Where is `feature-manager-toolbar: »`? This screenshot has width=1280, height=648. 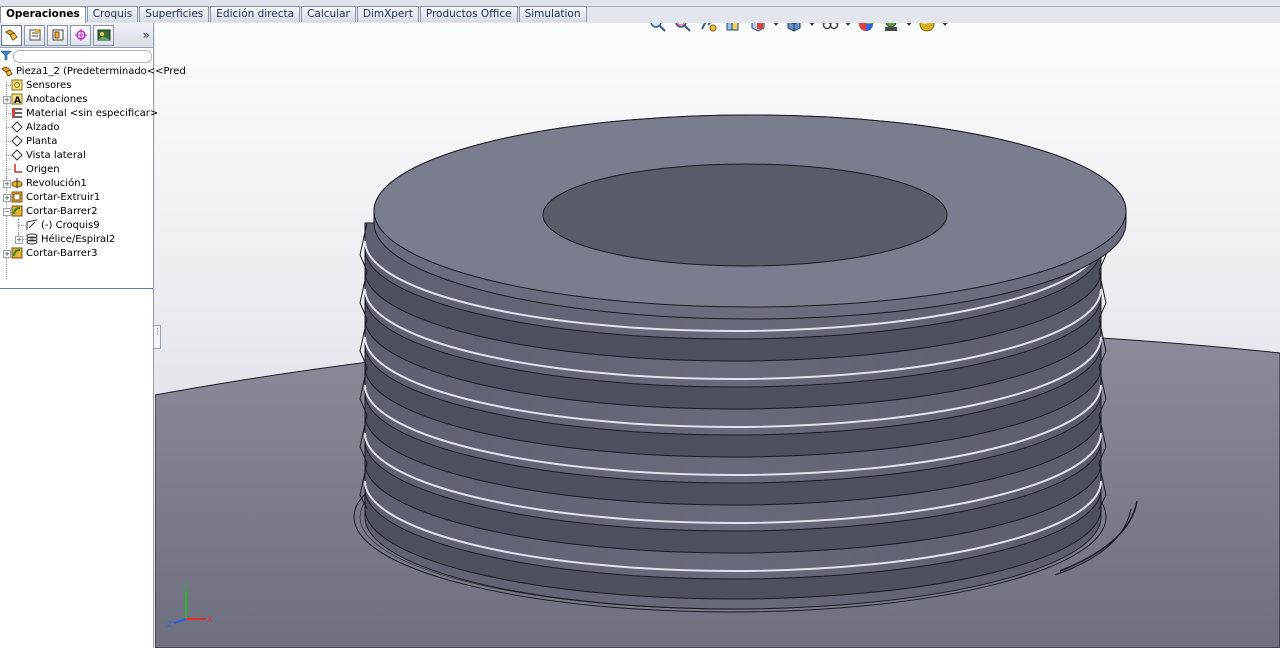
feature-manager-toolbar: » is located at coordinates (76, 35).